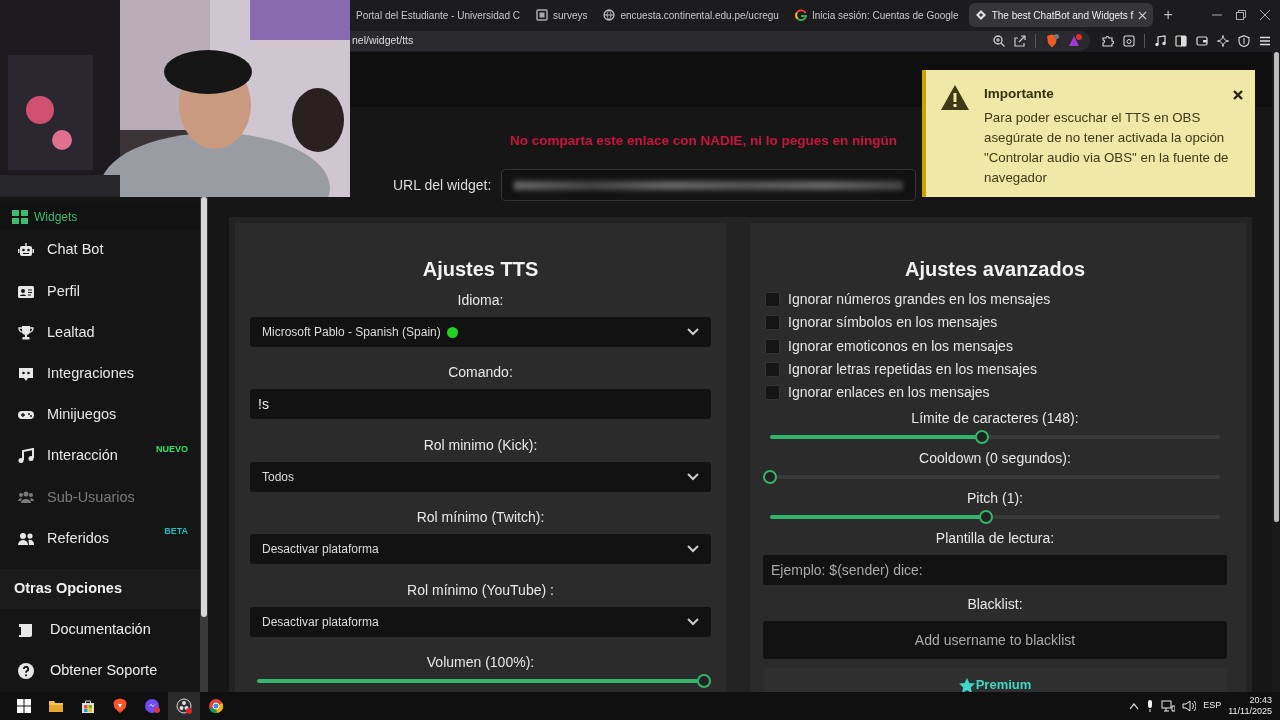  I want to click on field-label: Rol mínimo (Twitch):, so click(480, 518).